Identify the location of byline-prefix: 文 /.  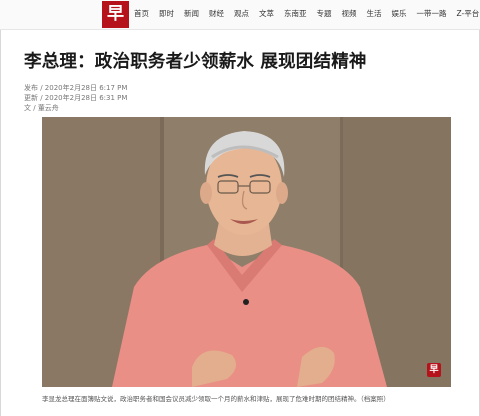
(31, 108).